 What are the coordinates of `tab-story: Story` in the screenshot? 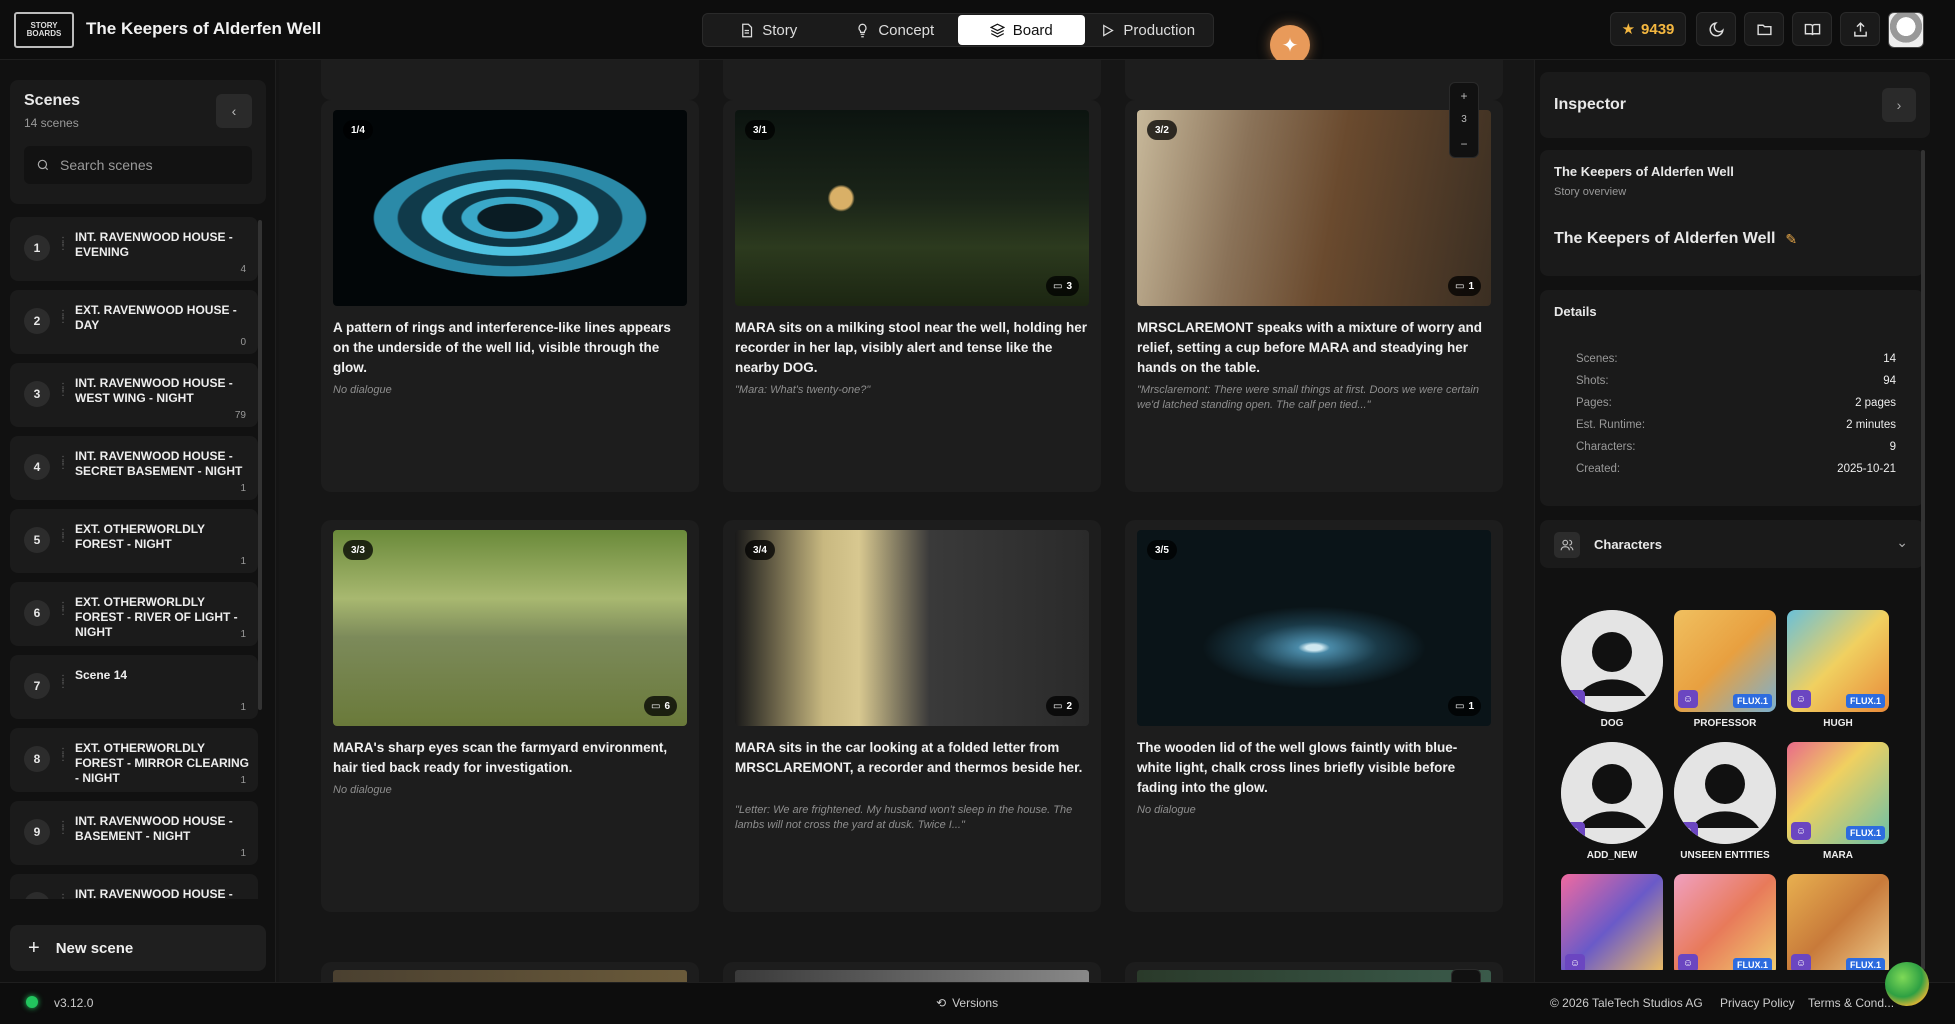 It's located at (768, 30).